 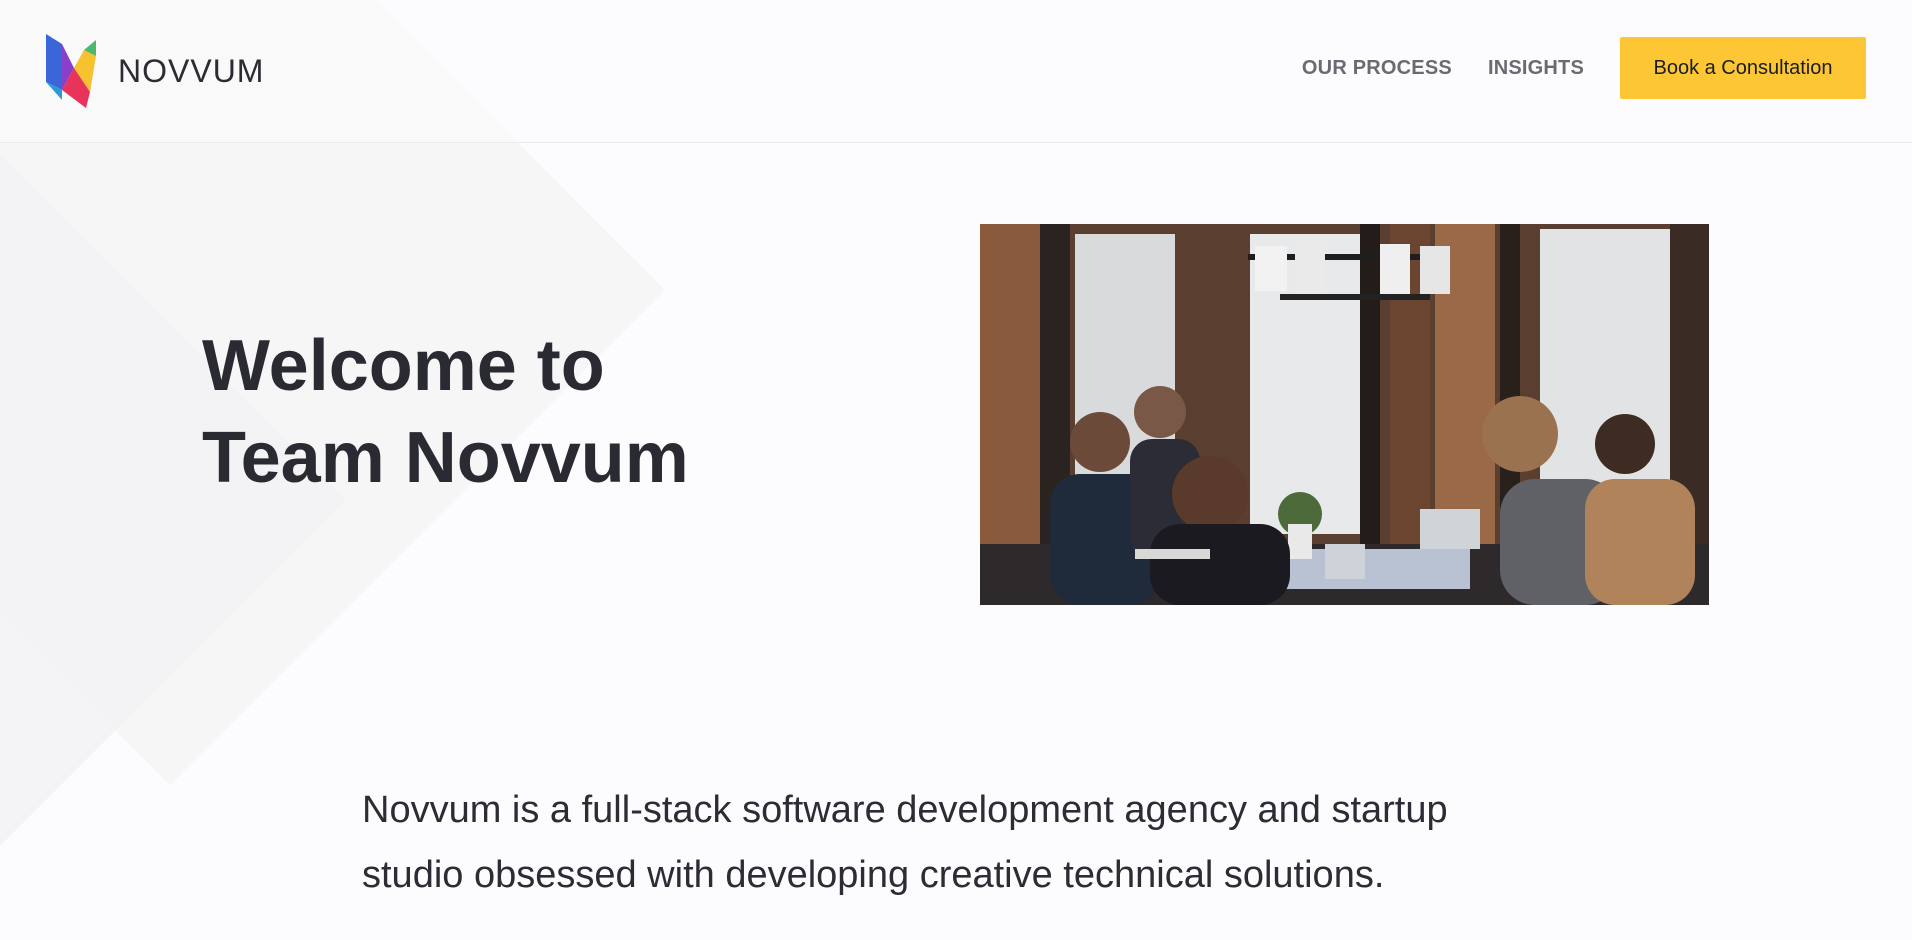 I want to click on main-nav: OUR PROCESS INSIGHTS Book a Consultation, so click(x=1584, y=68).